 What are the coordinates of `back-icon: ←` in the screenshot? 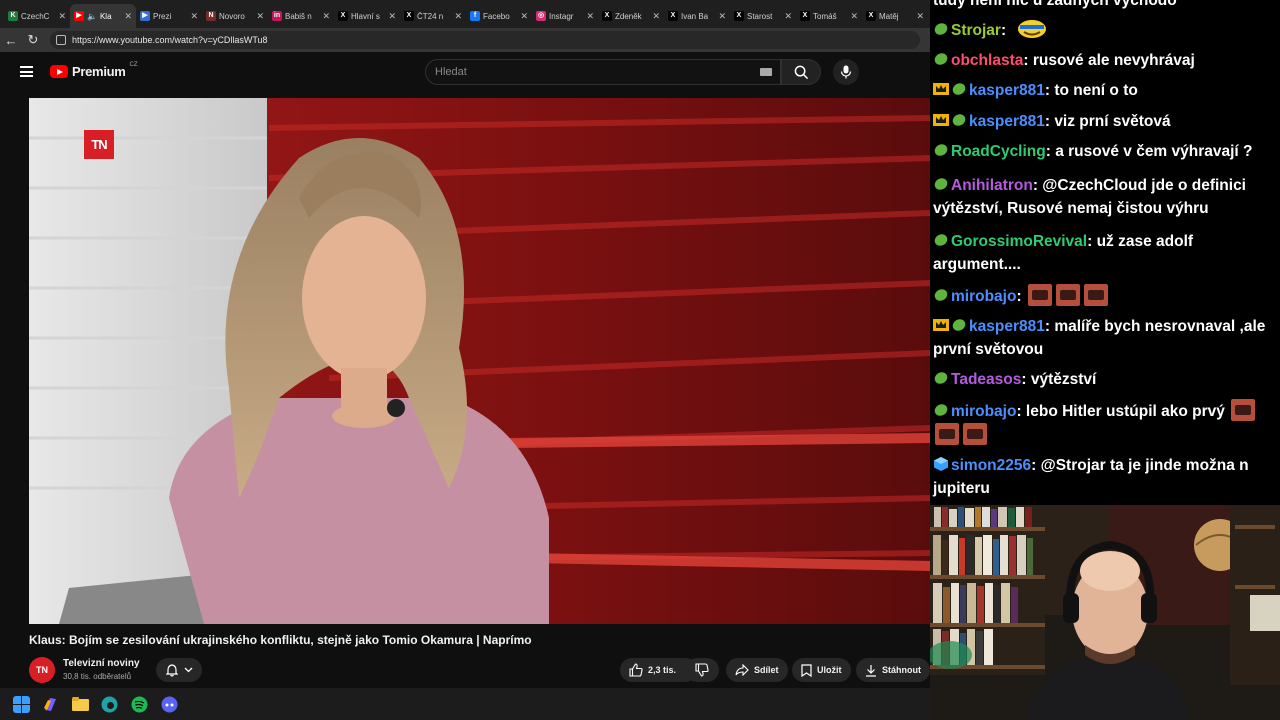 It's located at (11, 40).